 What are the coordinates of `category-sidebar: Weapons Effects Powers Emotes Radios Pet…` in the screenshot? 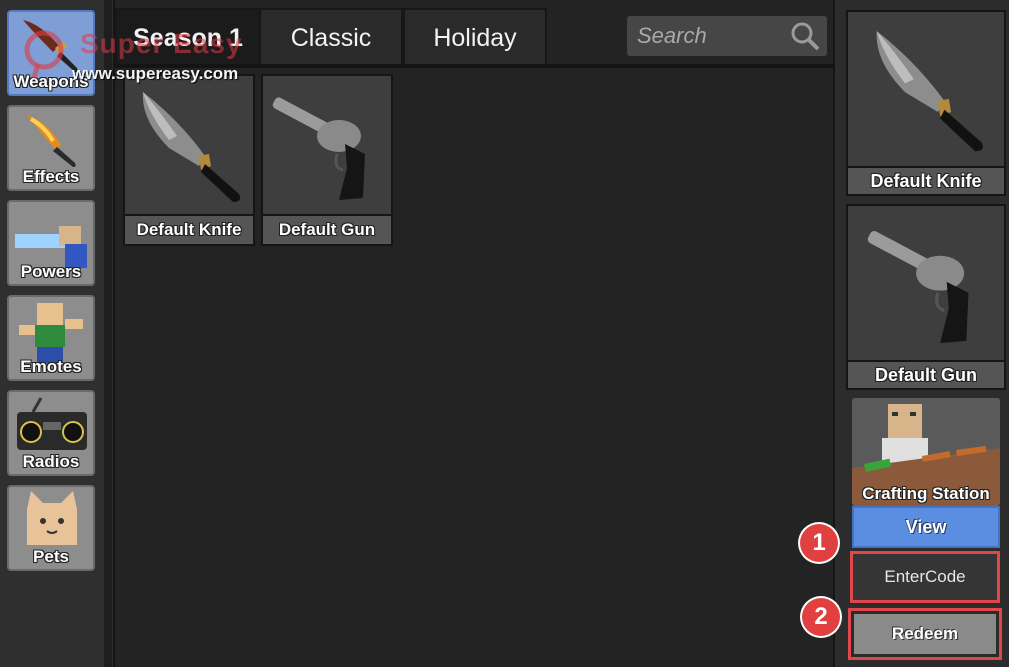 It's located at (52, 333).